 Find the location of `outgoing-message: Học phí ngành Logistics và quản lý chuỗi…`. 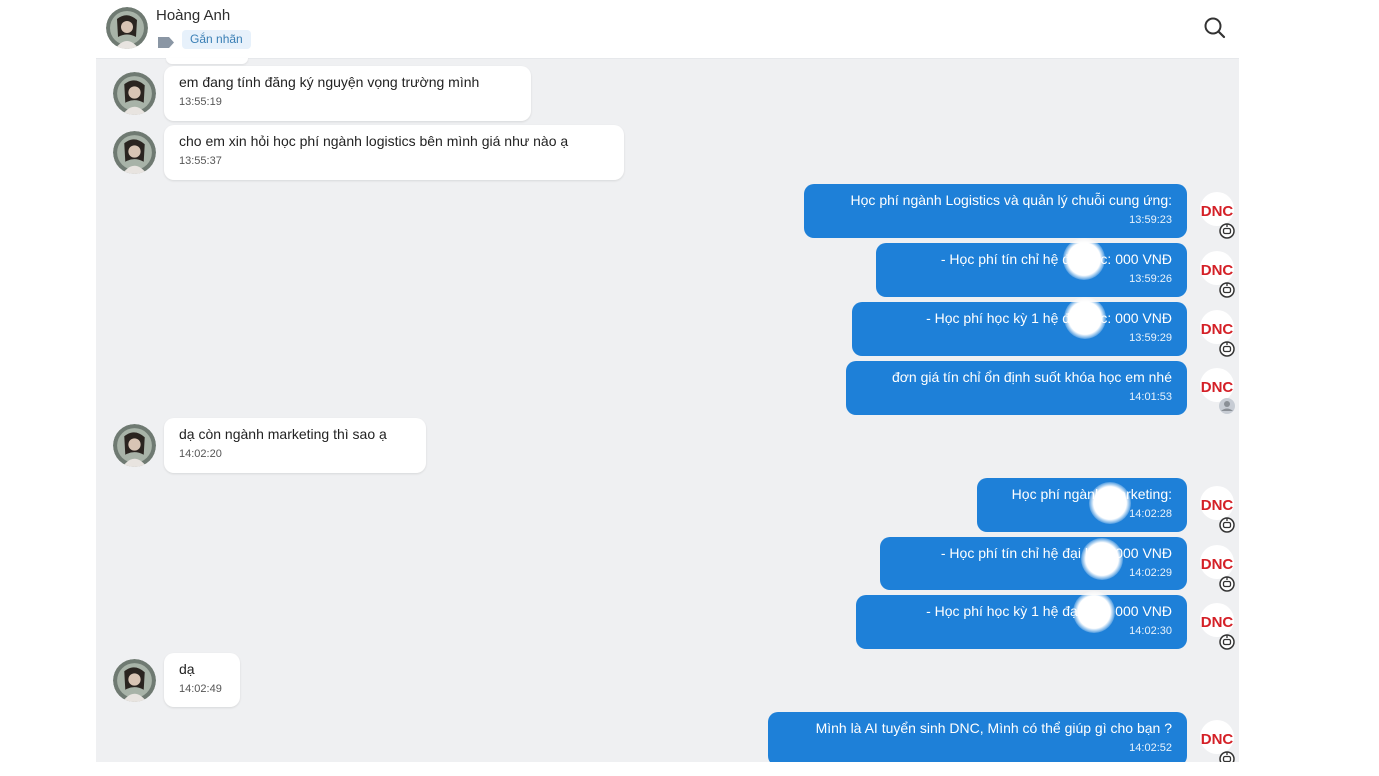

outgoing-message: Học phí ngành Logistics và quản lý chuỗi… is located at coordinates (995, 211).